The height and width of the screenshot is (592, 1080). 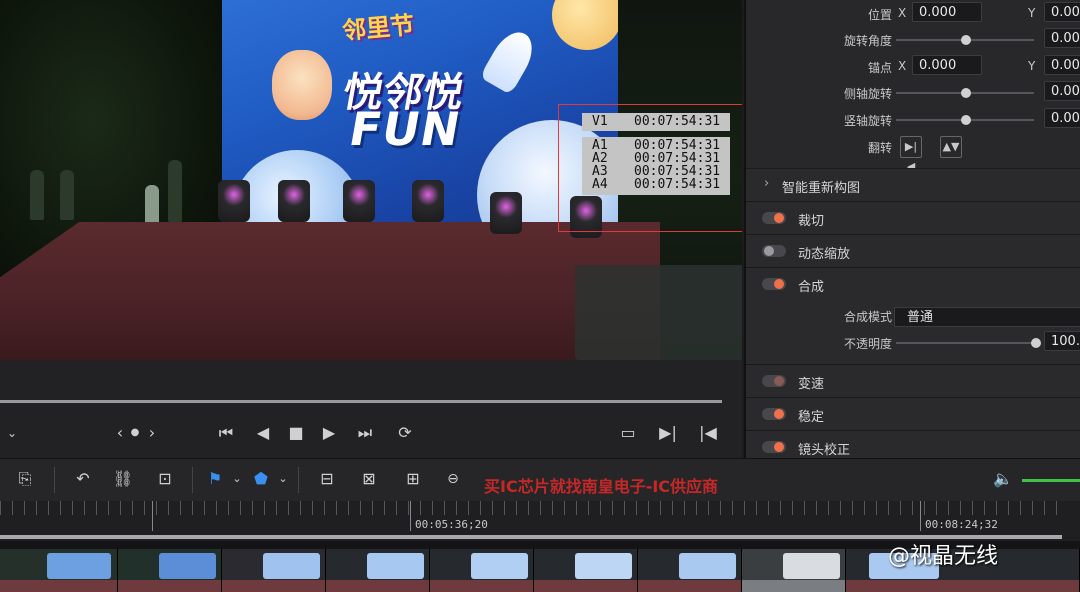 What do you see at coordinates (867, 344) in the screenshot?
I see `opacity-label: 不透明度` at bounding box center [867, 344].